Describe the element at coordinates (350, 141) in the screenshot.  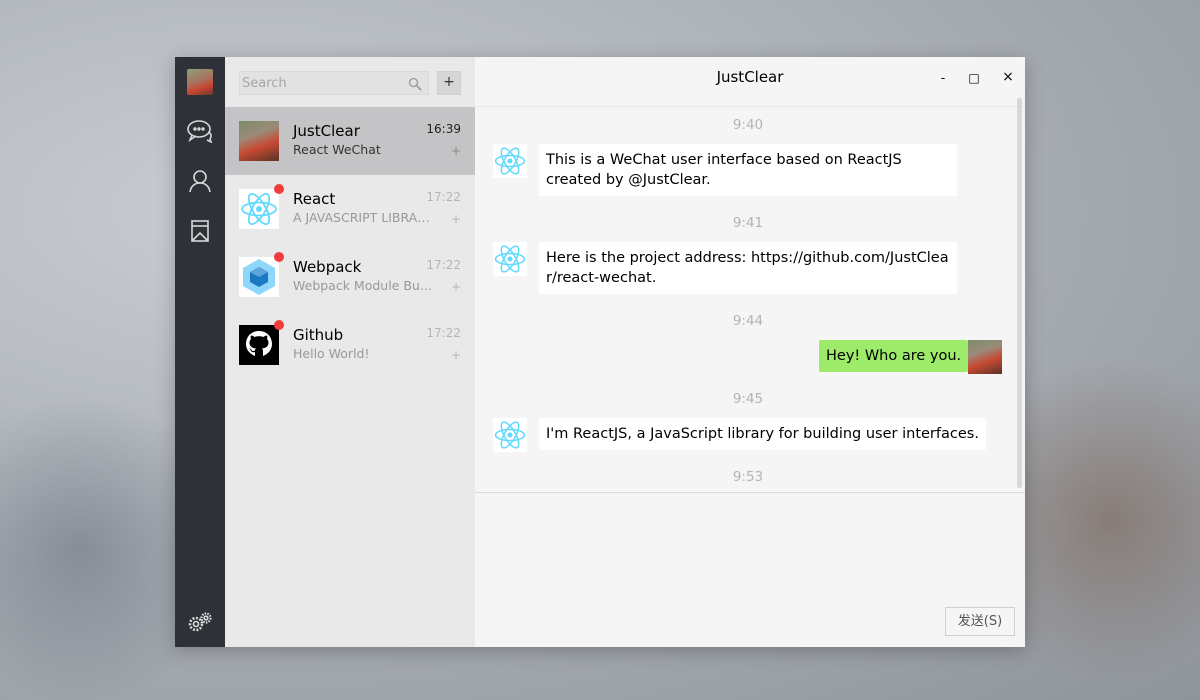
I see `session-item-justclear: JustClear React WeChat 16:39 +` at that location.